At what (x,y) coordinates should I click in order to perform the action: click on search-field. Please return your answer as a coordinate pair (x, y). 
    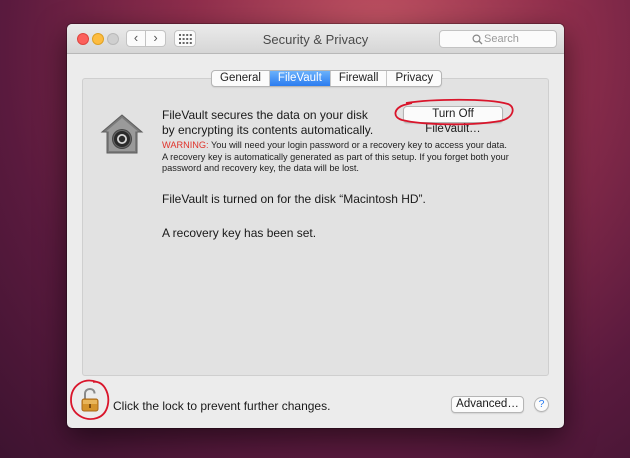
    Looking at the image, I should click on (498, 39).